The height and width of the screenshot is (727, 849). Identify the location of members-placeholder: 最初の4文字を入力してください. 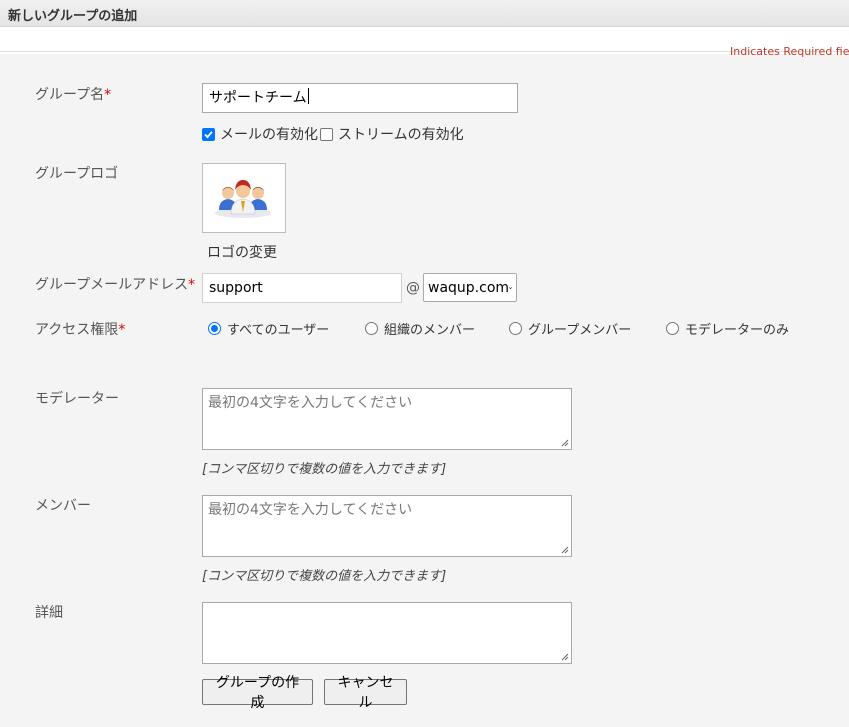
(310, 510).